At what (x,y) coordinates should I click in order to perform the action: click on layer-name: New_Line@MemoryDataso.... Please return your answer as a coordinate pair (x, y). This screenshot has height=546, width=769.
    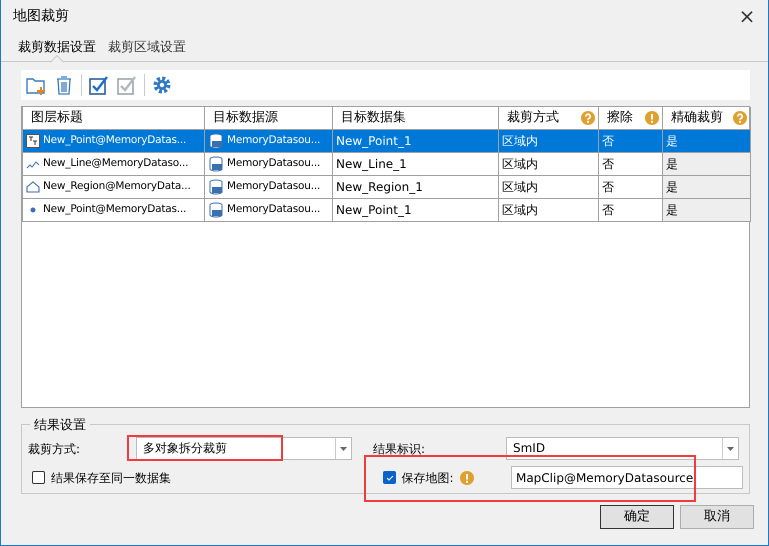
    Looking at the image, I should click on (115, 163).